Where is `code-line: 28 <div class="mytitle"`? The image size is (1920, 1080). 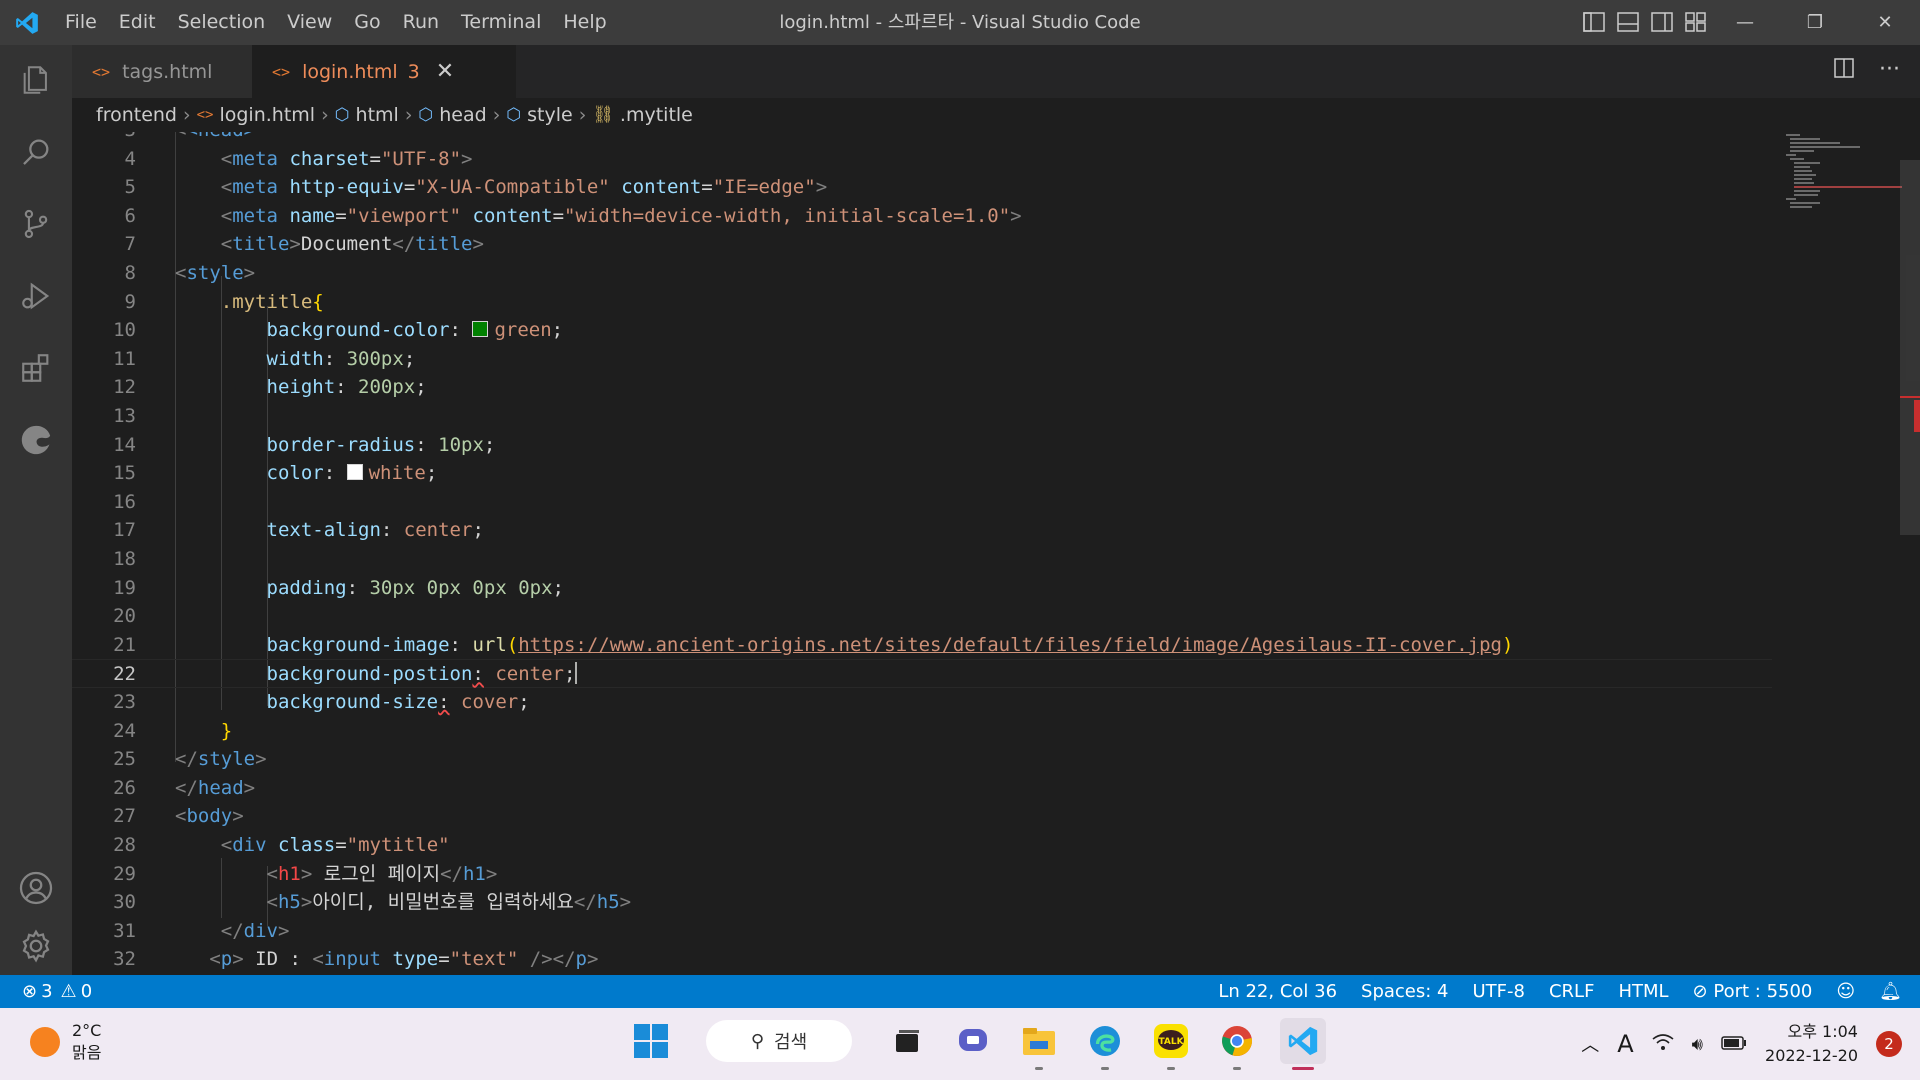
code-line: 28 <div class="mytitle" is located at coordinates (281, 845).